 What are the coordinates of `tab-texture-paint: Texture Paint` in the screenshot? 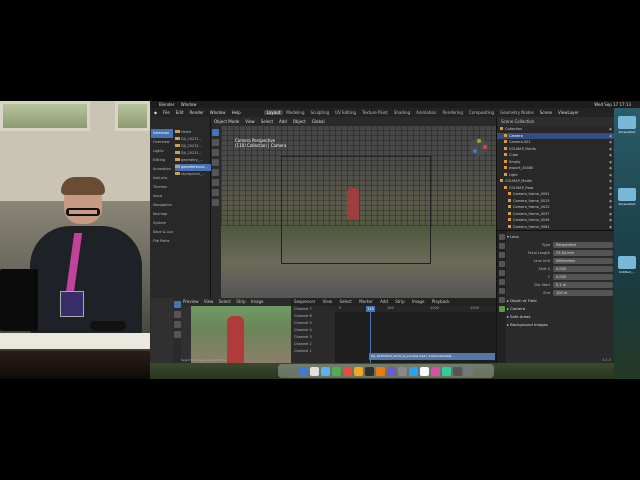 It's located at (375, 112).